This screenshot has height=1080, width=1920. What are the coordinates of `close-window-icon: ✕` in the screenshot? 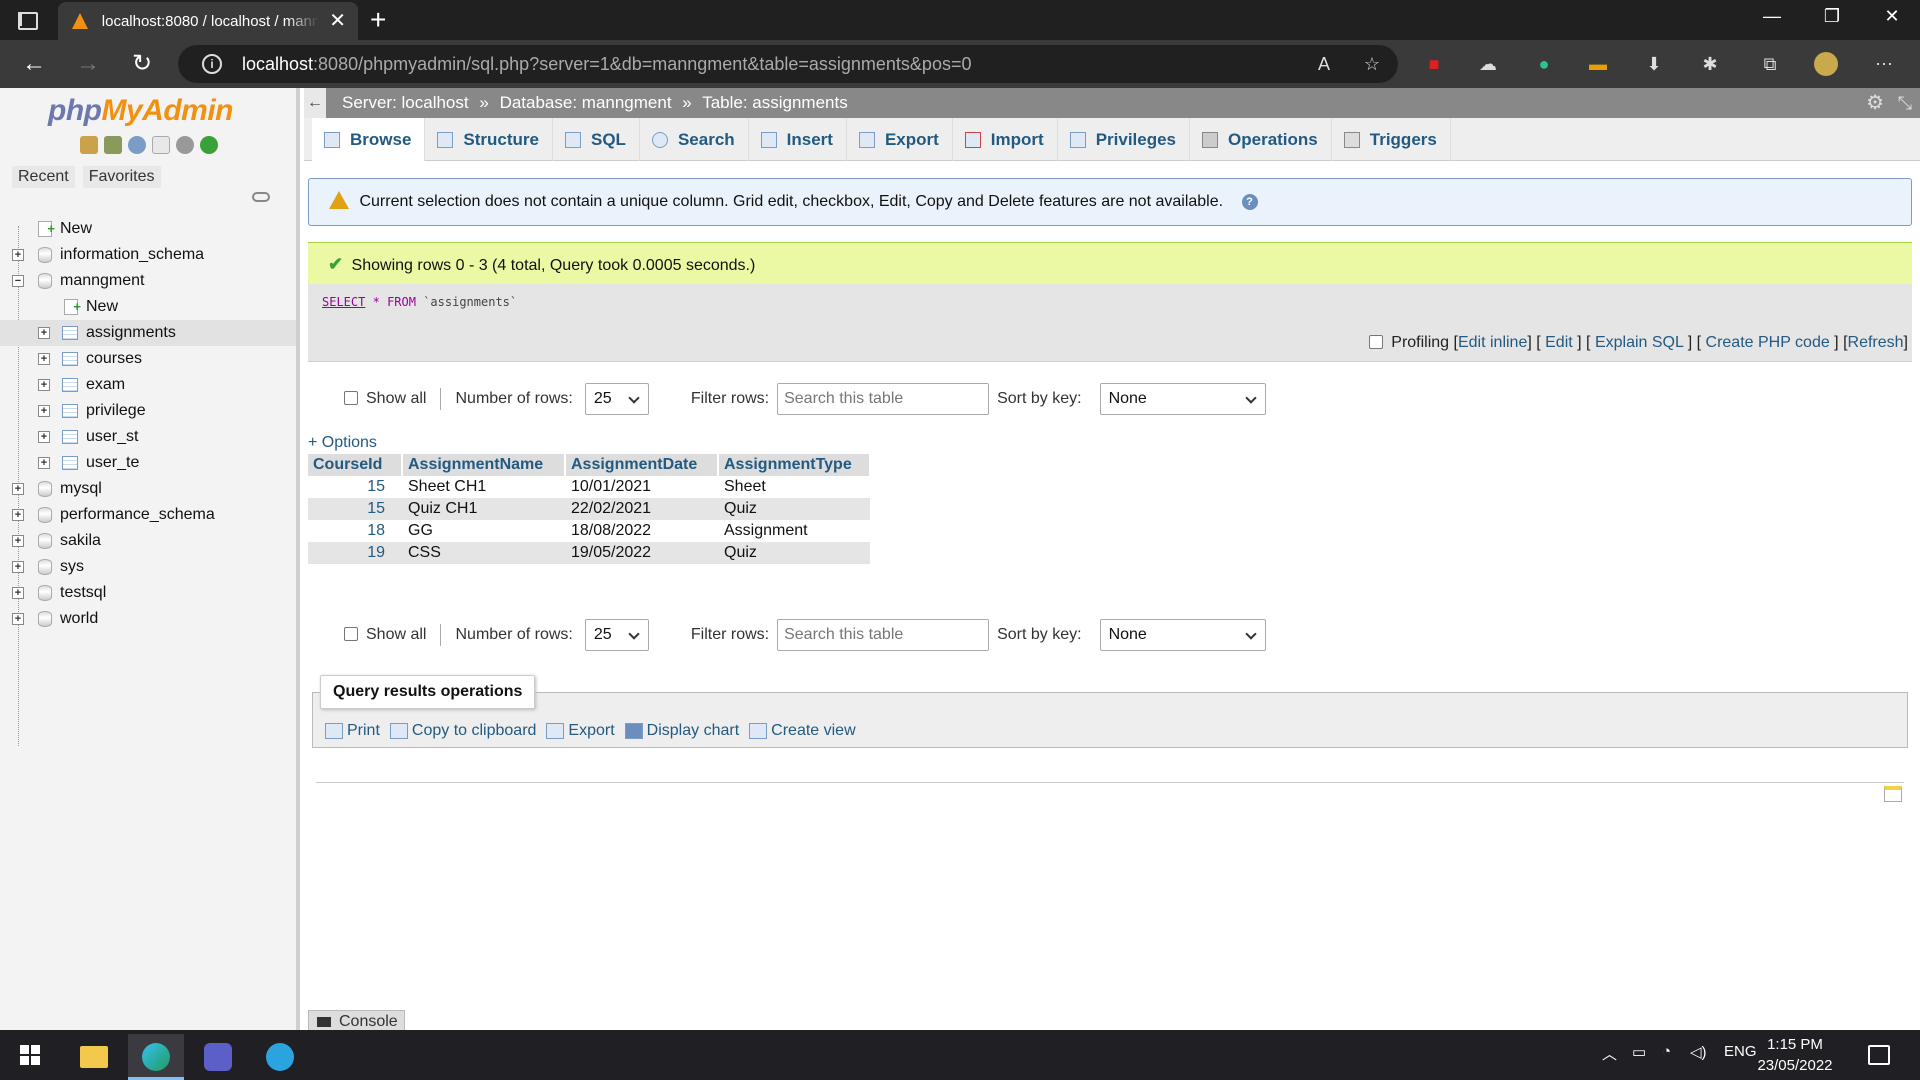 It's located at (1892, 16).